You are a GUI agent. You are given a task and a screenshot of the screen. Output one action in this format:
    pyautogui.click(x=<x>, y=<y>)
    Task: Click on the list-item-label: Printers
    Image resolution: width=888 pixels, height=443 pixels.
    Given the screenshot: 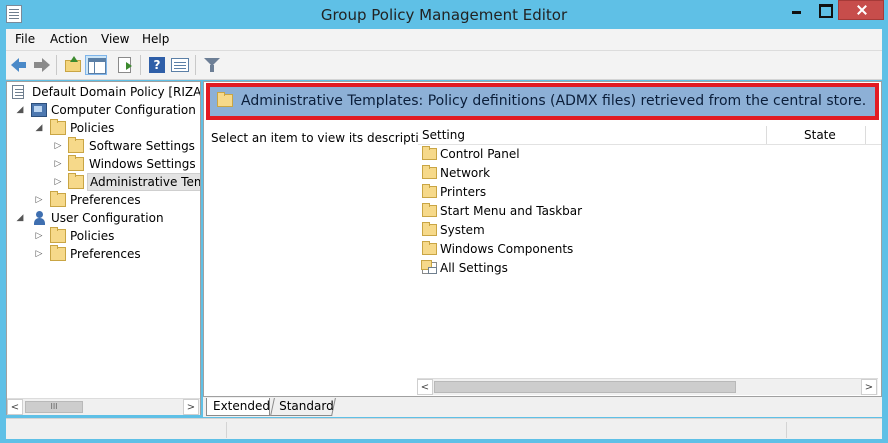 What is the action you would take?
    pyautogui.click(x=463, y=192)
    